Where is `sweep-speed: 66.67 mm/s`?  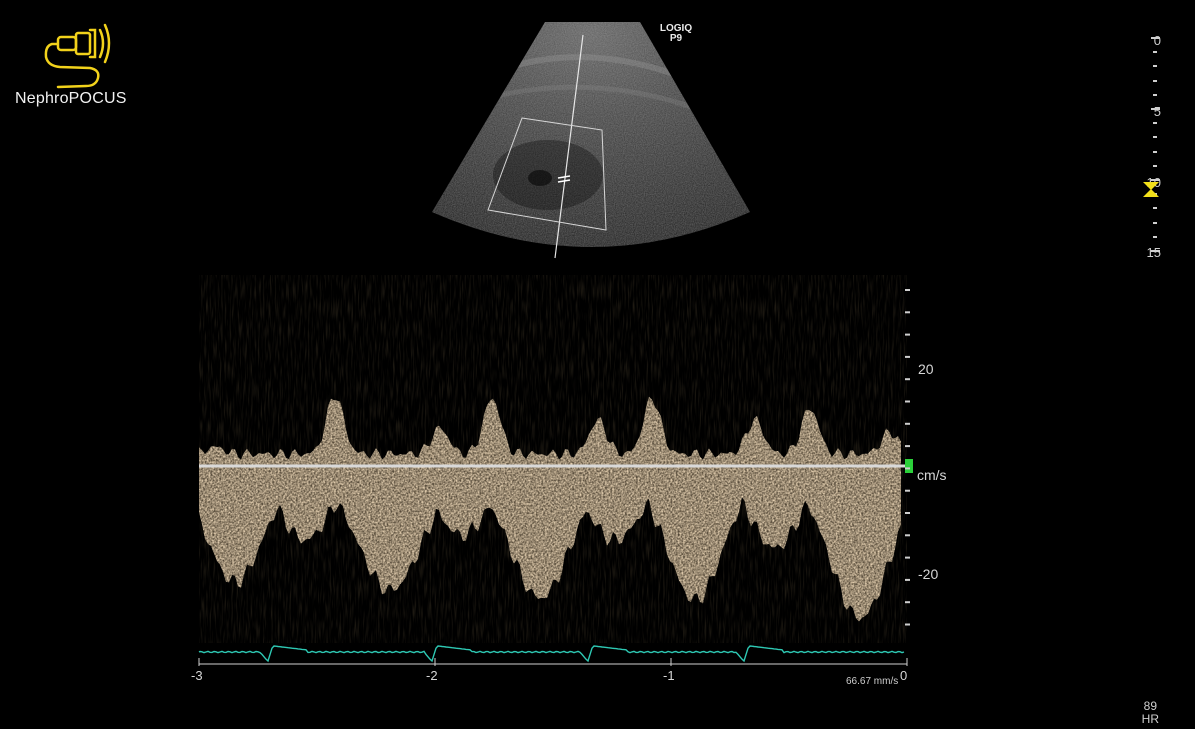
sweep-speed: 66.67 mm/s is located at coordinates (872, 681).